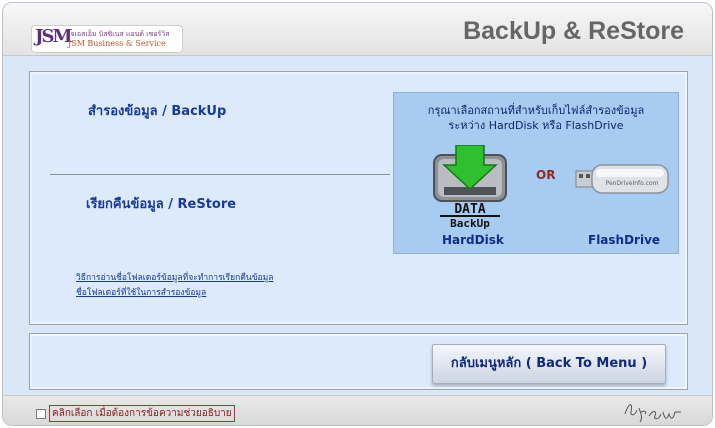 This screenshot has width=715, height=428. I want to click on page-title: BackUp & ReStore, so click(573, 31).